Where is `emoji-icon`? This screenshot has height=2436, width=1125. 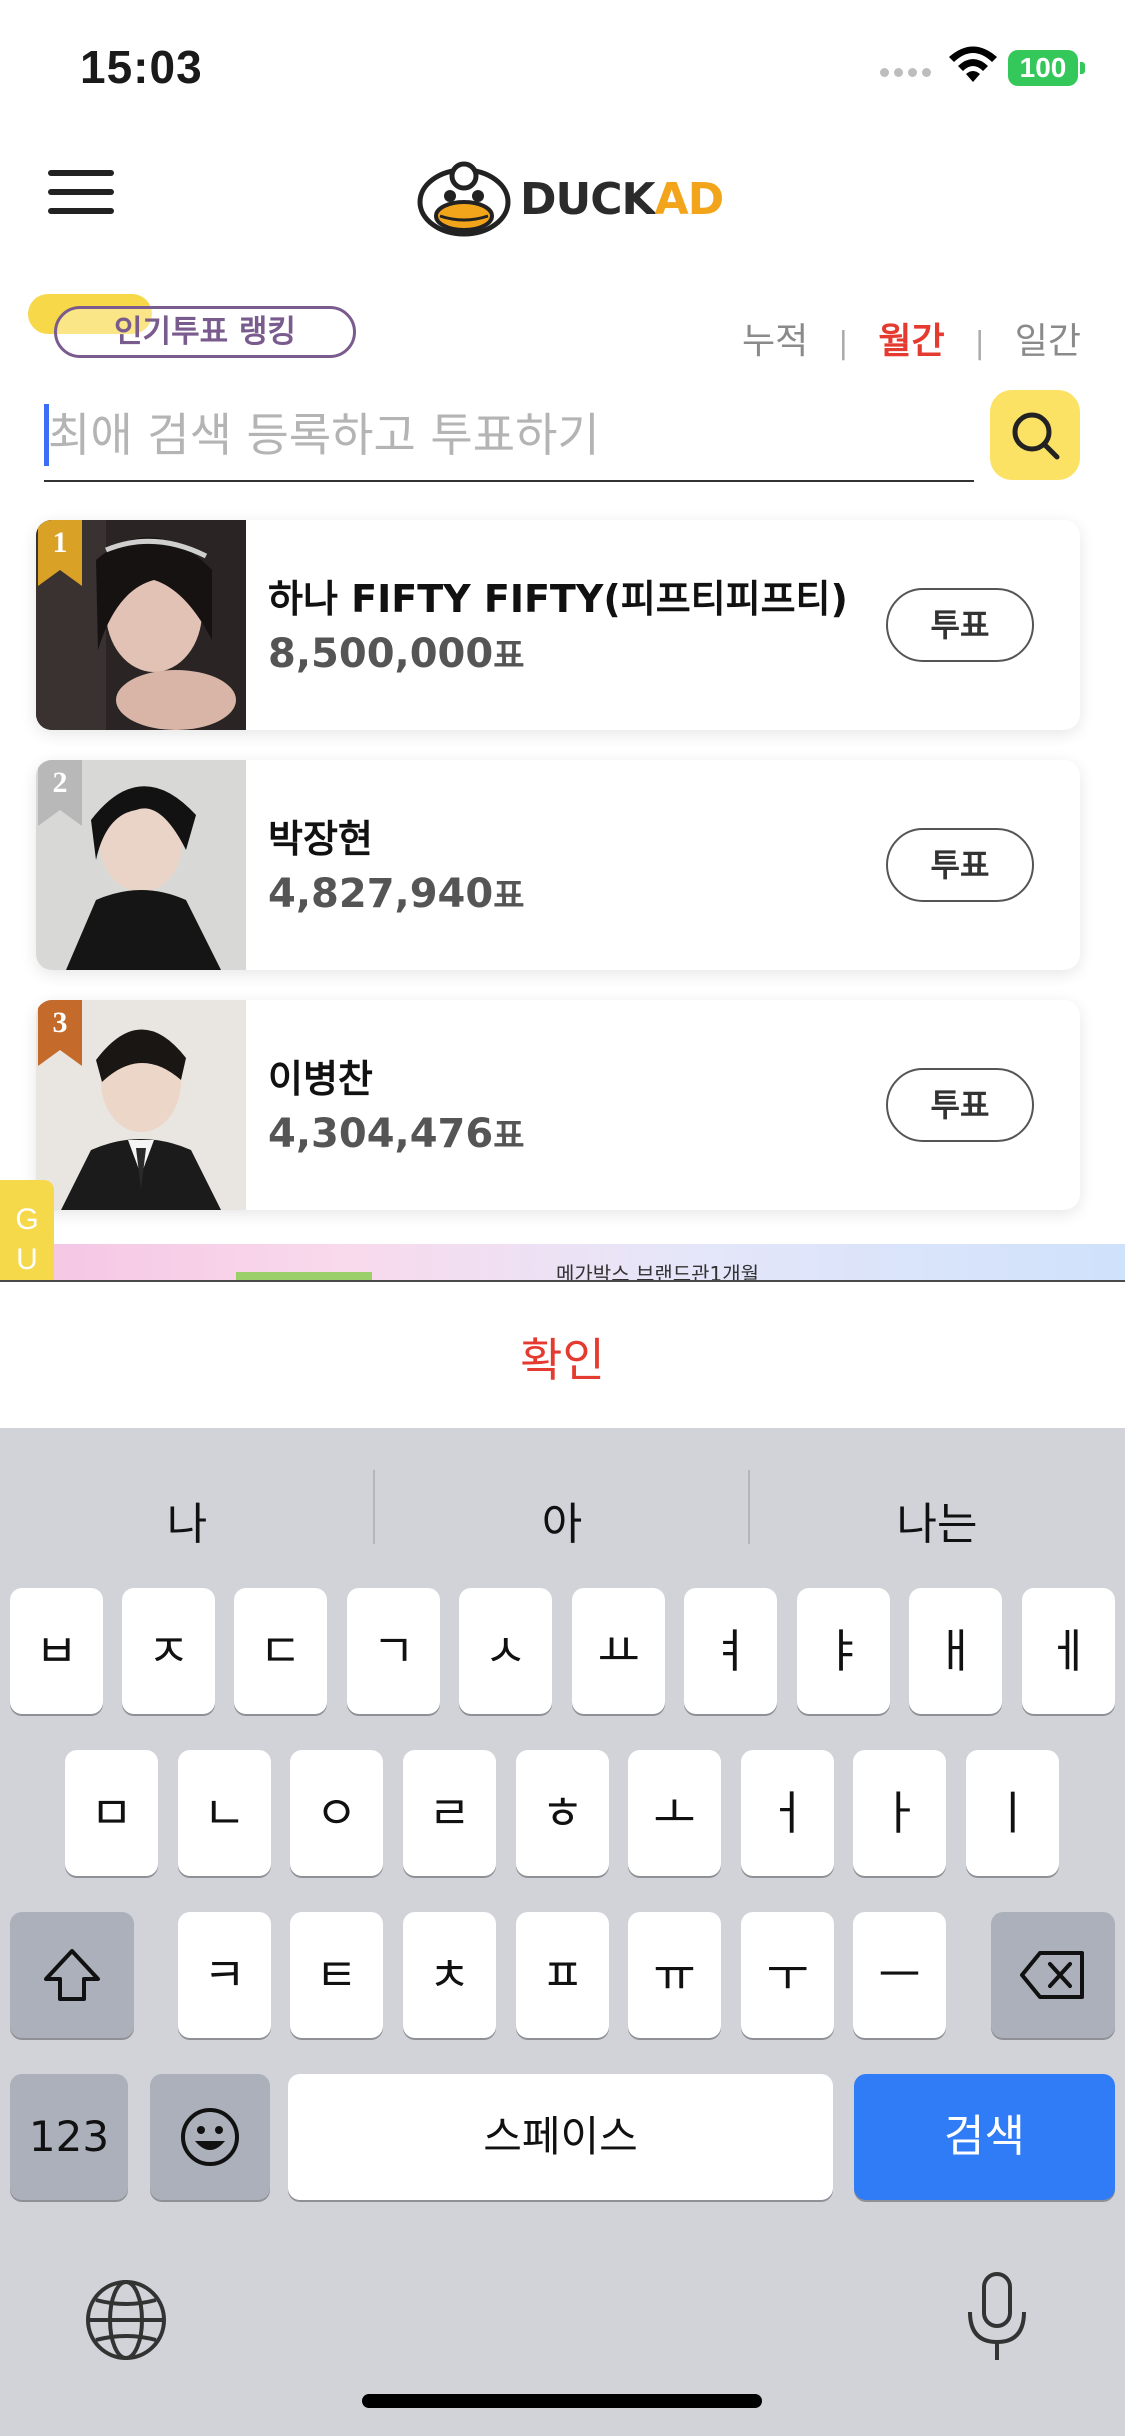 emoji-icon is located at coordinates (210, 2137).